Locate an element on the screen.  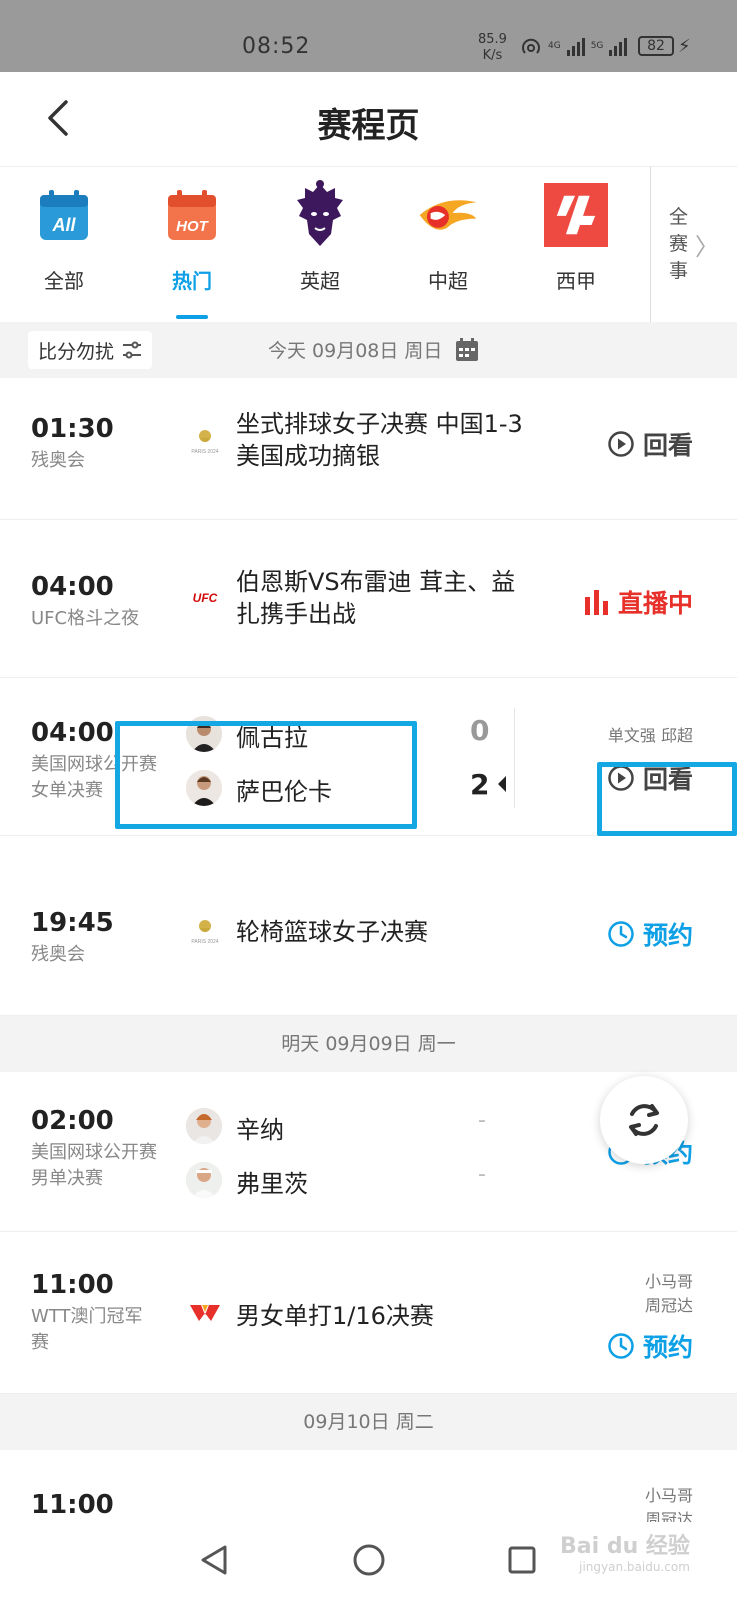
nav-recents-button is located at coordinates (522, 1560).